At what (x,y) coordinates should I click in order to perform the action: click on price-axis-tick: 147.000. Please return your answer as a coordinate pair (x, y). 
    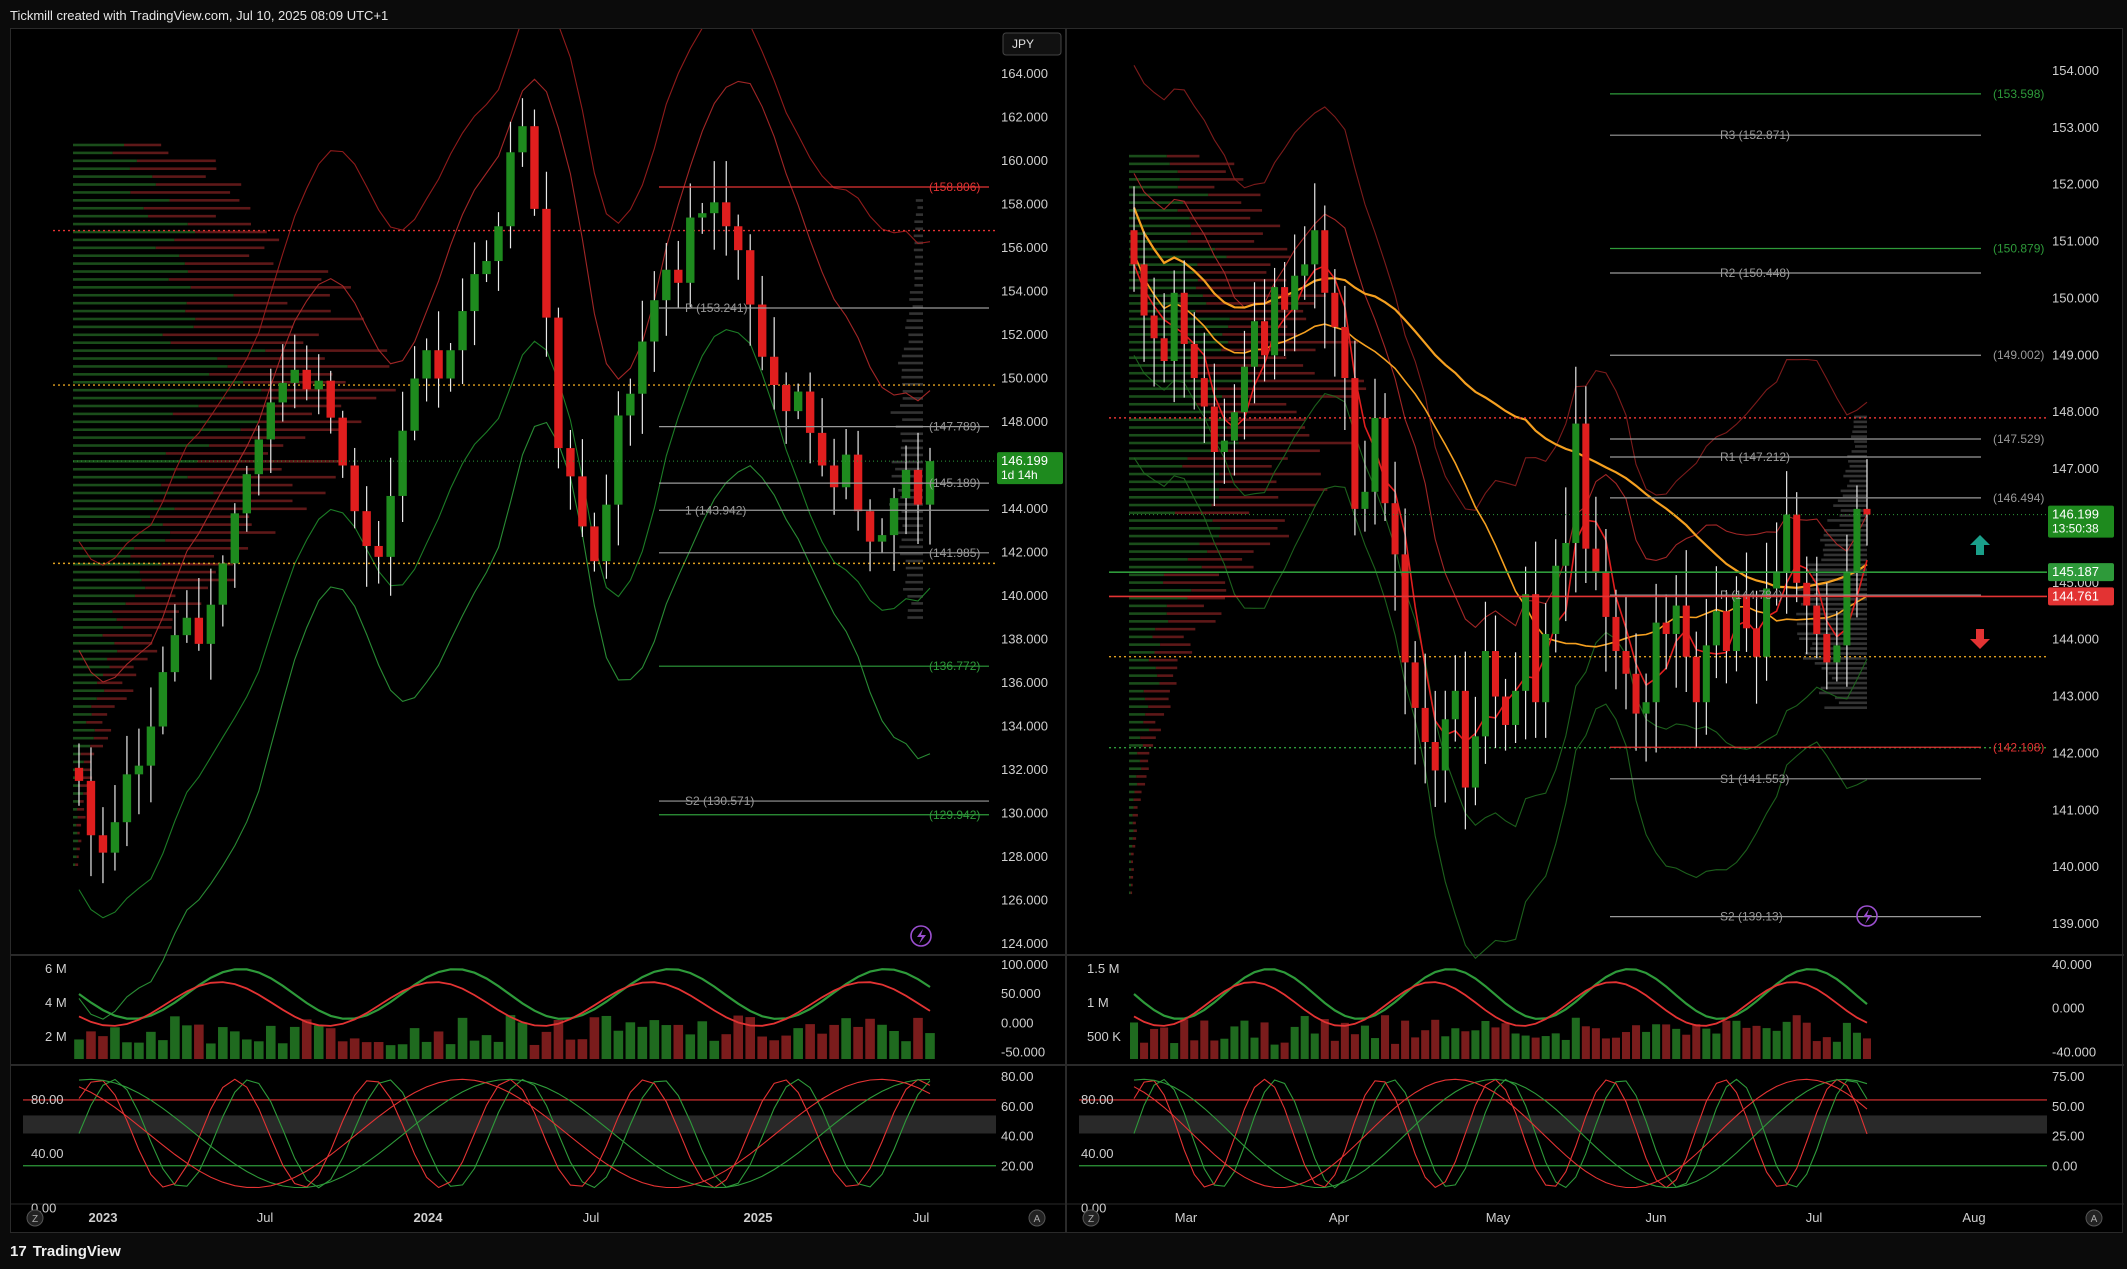
    Looking at the image, I should click on (2075, 468).